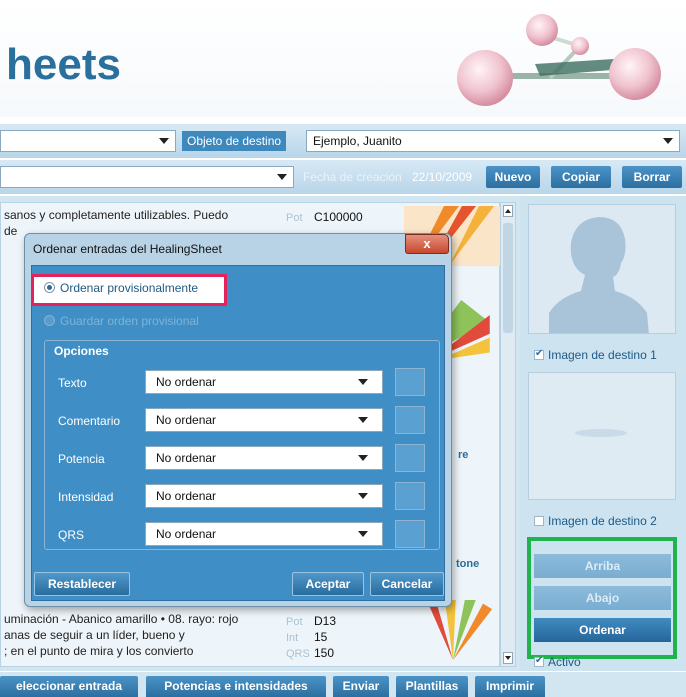 Image resolution: width=686 pixels, height=697 pixels. What do you see at coordinates (81, 459) in the screenshot?
I see `option-label-potency: Potencia` at bounding box center [81, 459].